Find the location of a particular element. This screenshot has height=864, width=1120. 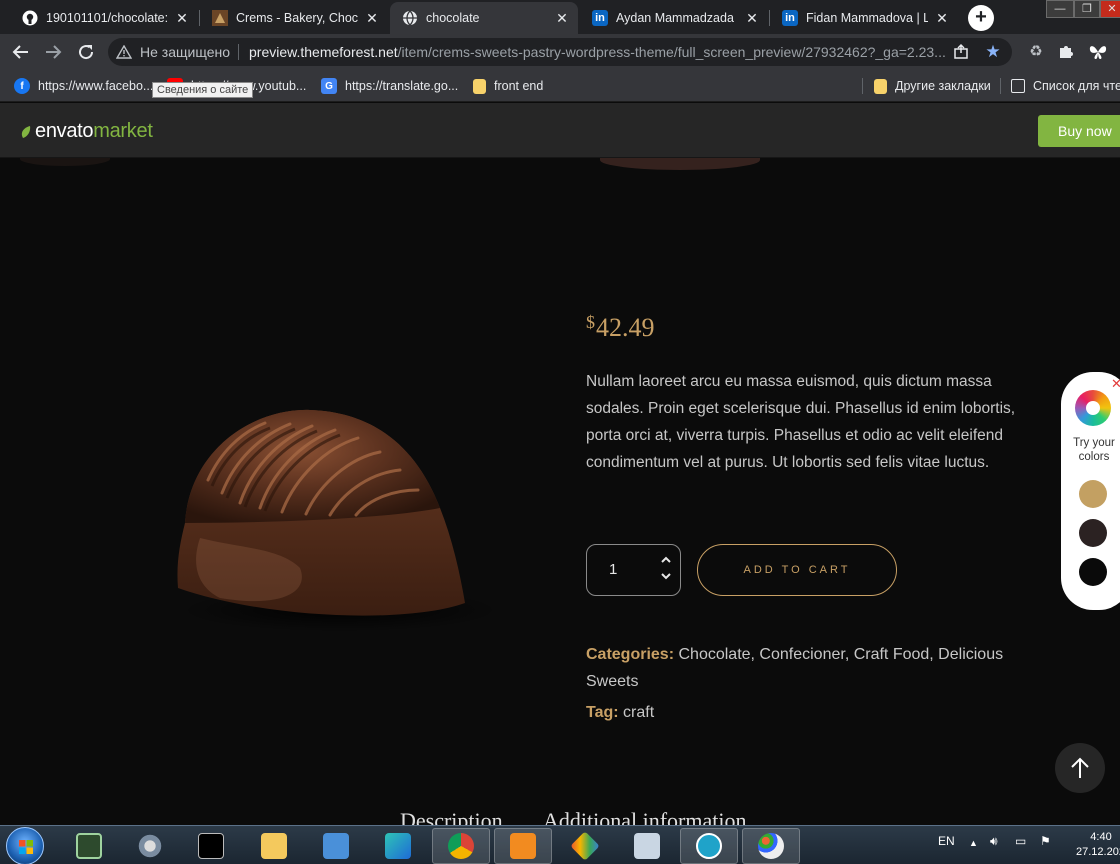

color-swatch-gold is located at coordinates (1093, 494).